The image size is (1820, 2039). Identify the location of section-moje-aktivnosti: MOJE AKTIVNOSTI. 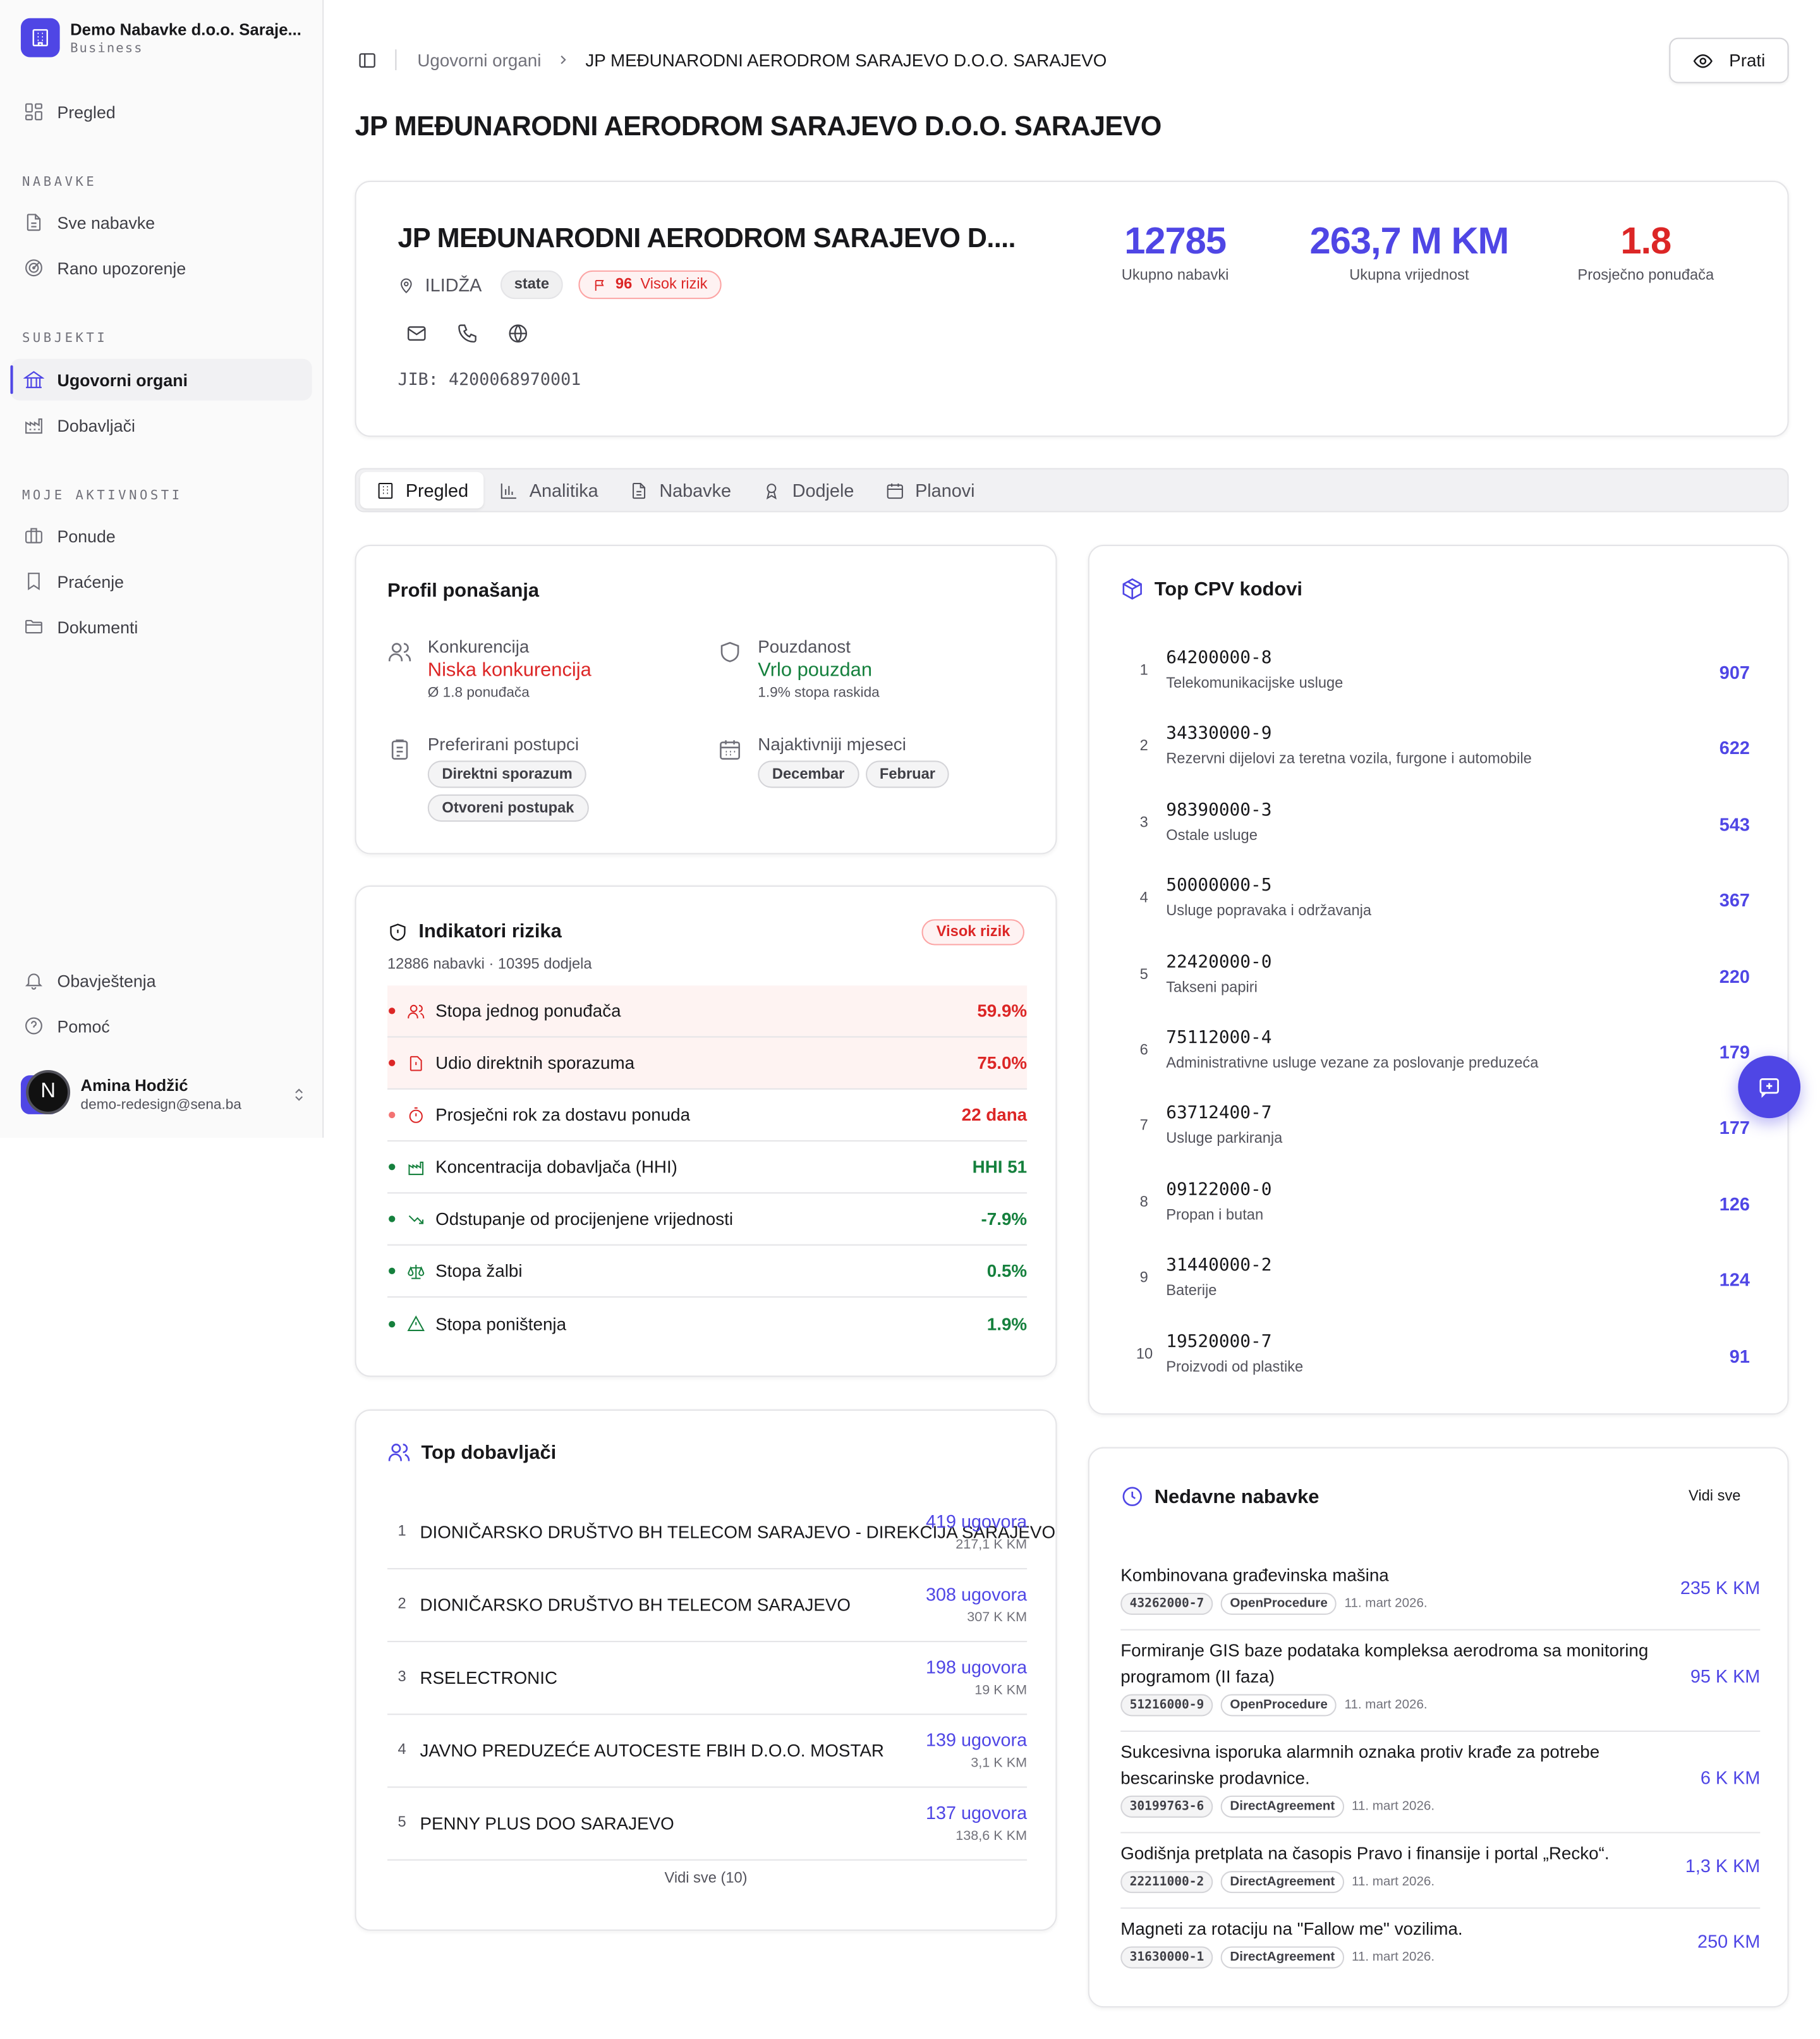
(102, 496).